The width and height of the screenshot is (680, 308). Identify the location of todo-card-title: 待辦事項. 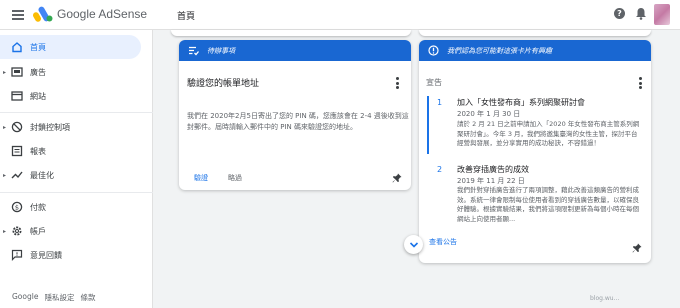
(221, 50).